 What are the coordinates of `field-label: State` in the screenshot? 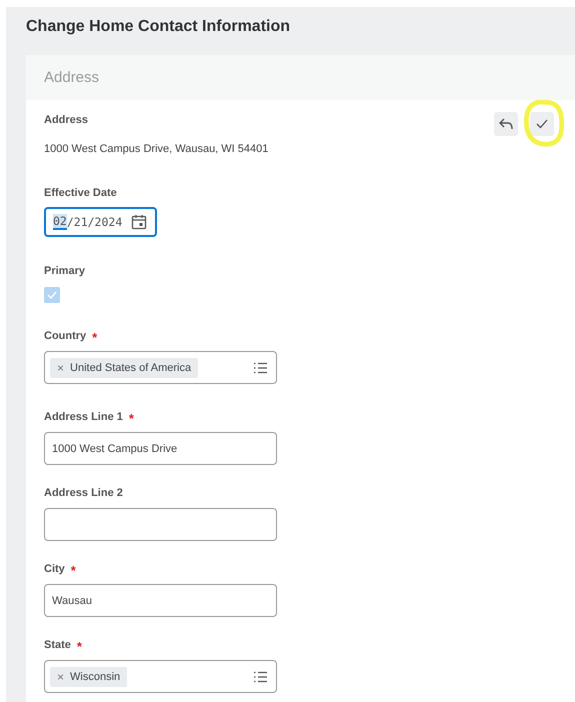 It's located at (57, 646).